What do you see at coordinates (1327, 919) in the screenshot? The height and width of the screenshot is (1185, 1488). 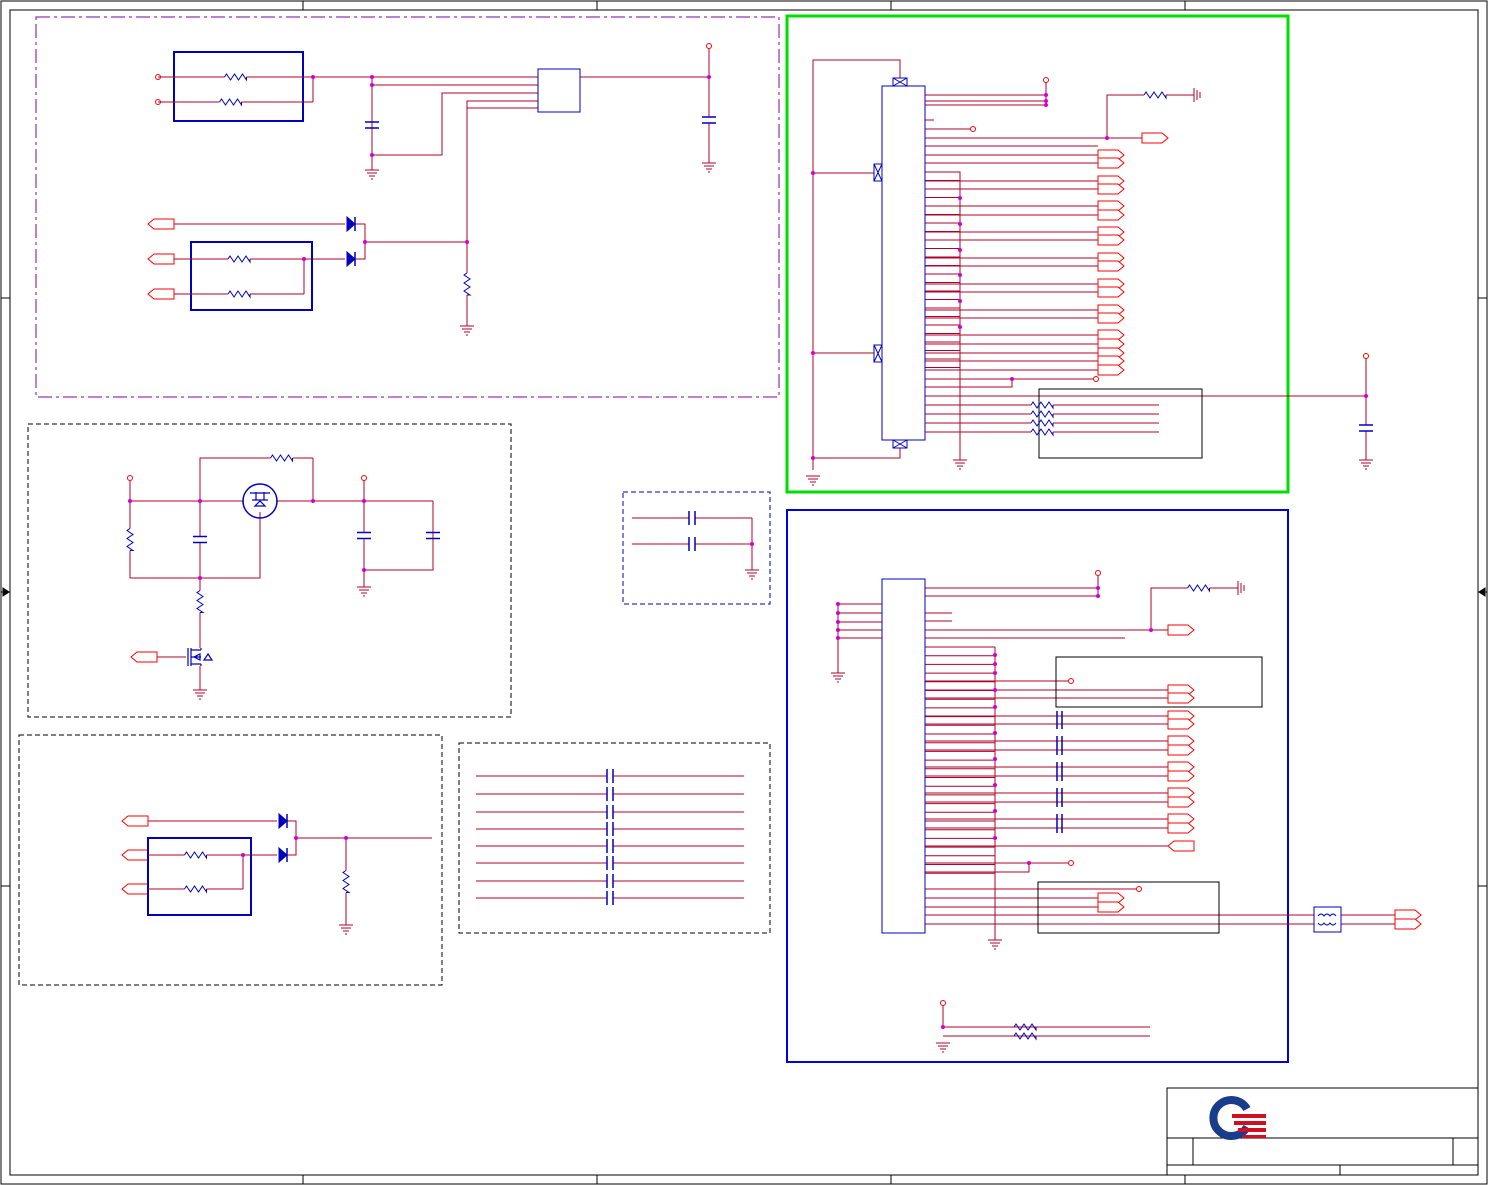 I see `choke-outline` at bounding box center [1327, 919].